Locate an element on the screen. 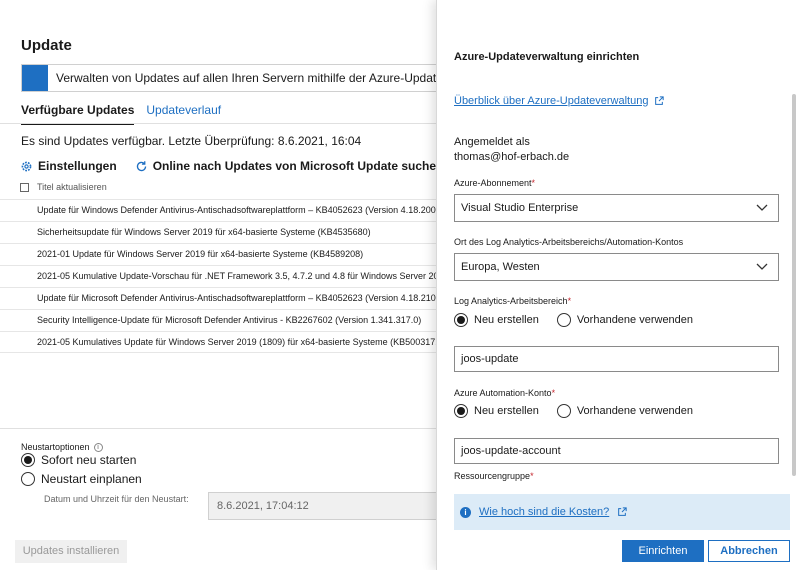  settings-label: Einstellungen is located at coordinates (77, 166).